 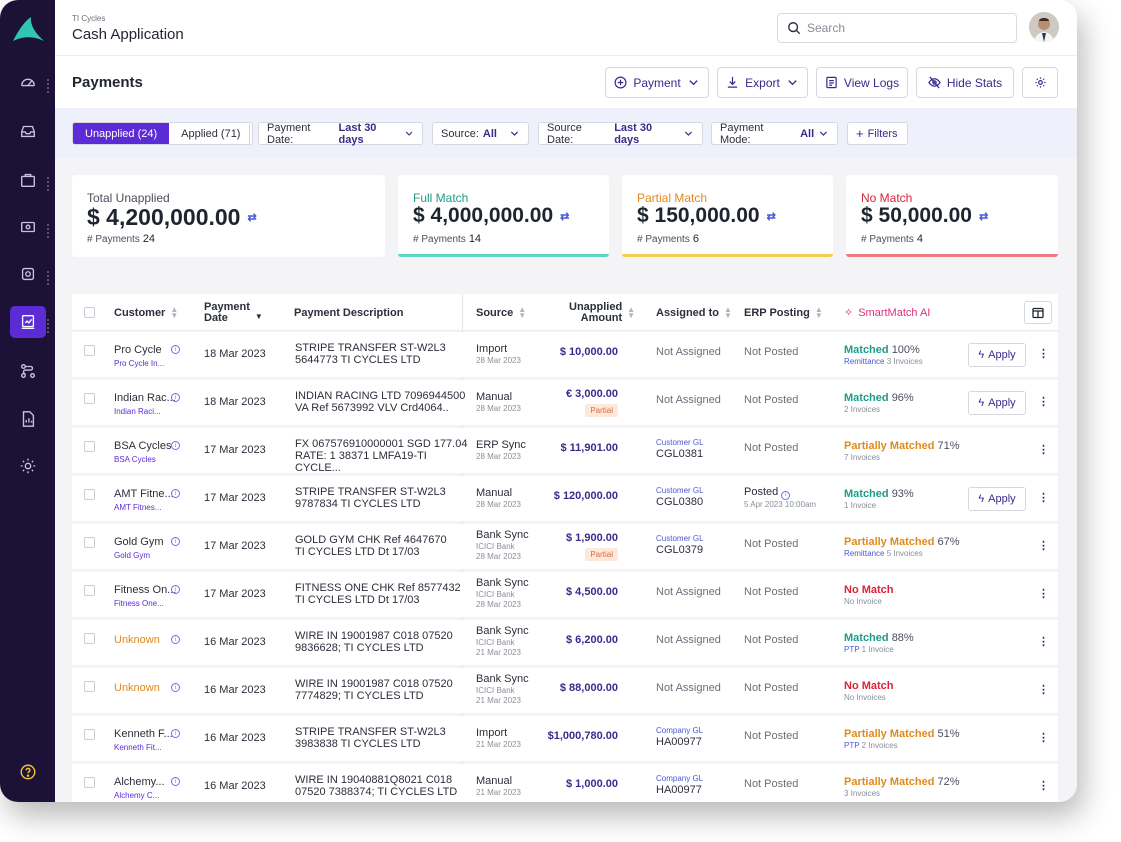 What do you see at coordinates (620, 134) in the screenshot?
I see `source-date-filter: Source Date: Last 30 days` at bounding box center [620, 134].